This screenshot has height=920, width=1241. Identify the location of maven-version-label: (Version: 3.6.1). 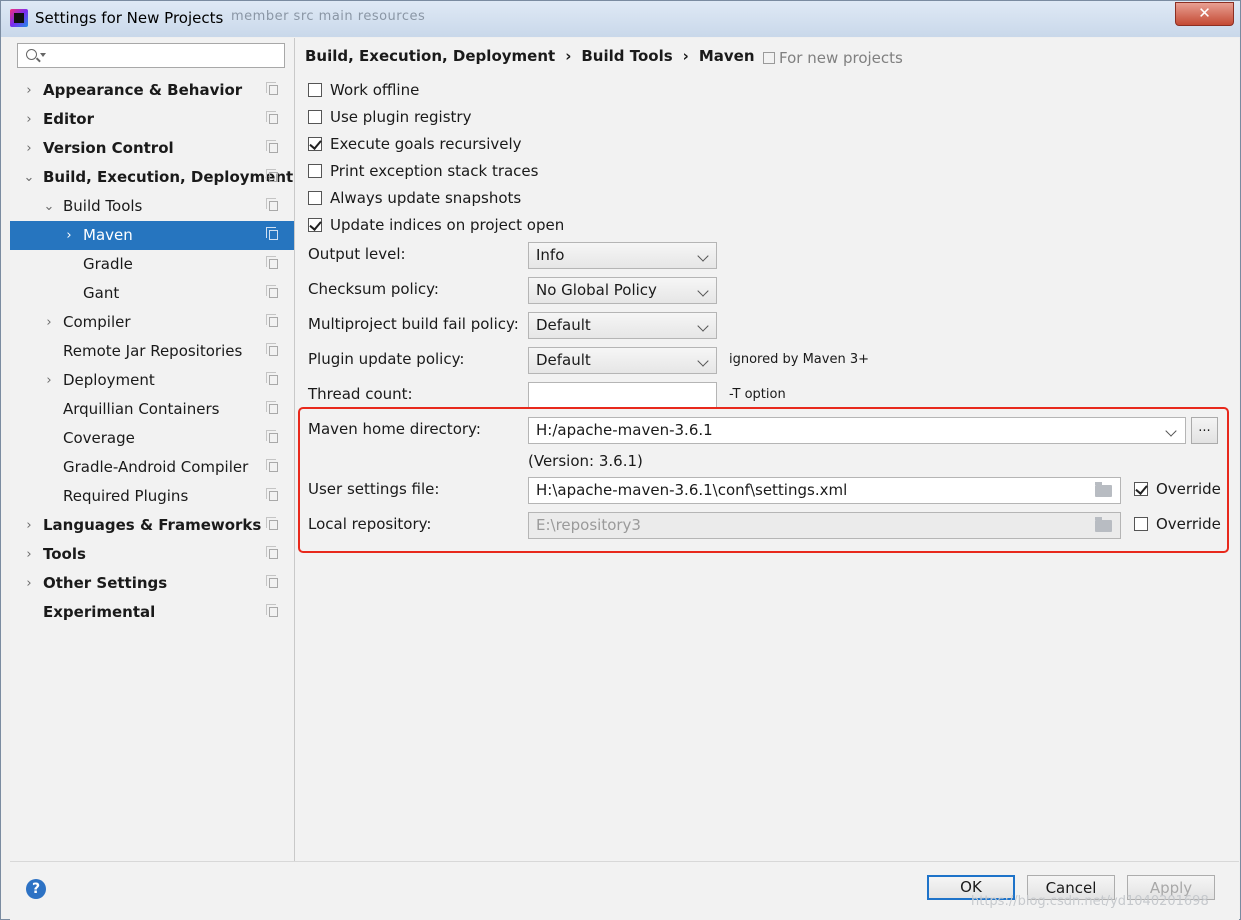
(585, 461).